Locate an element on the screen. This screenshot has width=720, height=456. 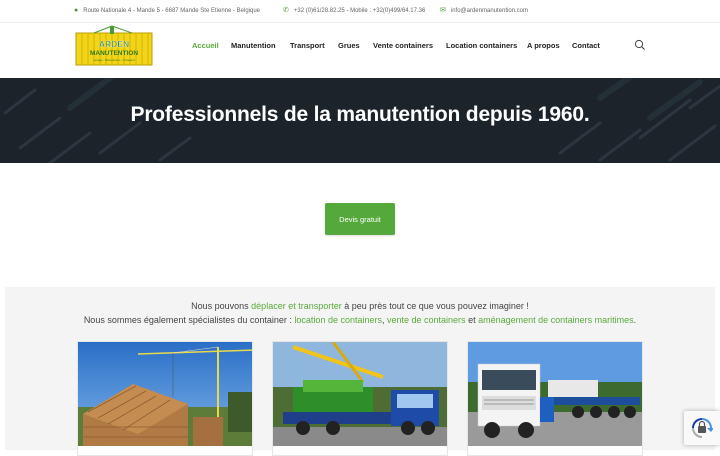
recaptcha-icon is located at coordinates (702, 428).